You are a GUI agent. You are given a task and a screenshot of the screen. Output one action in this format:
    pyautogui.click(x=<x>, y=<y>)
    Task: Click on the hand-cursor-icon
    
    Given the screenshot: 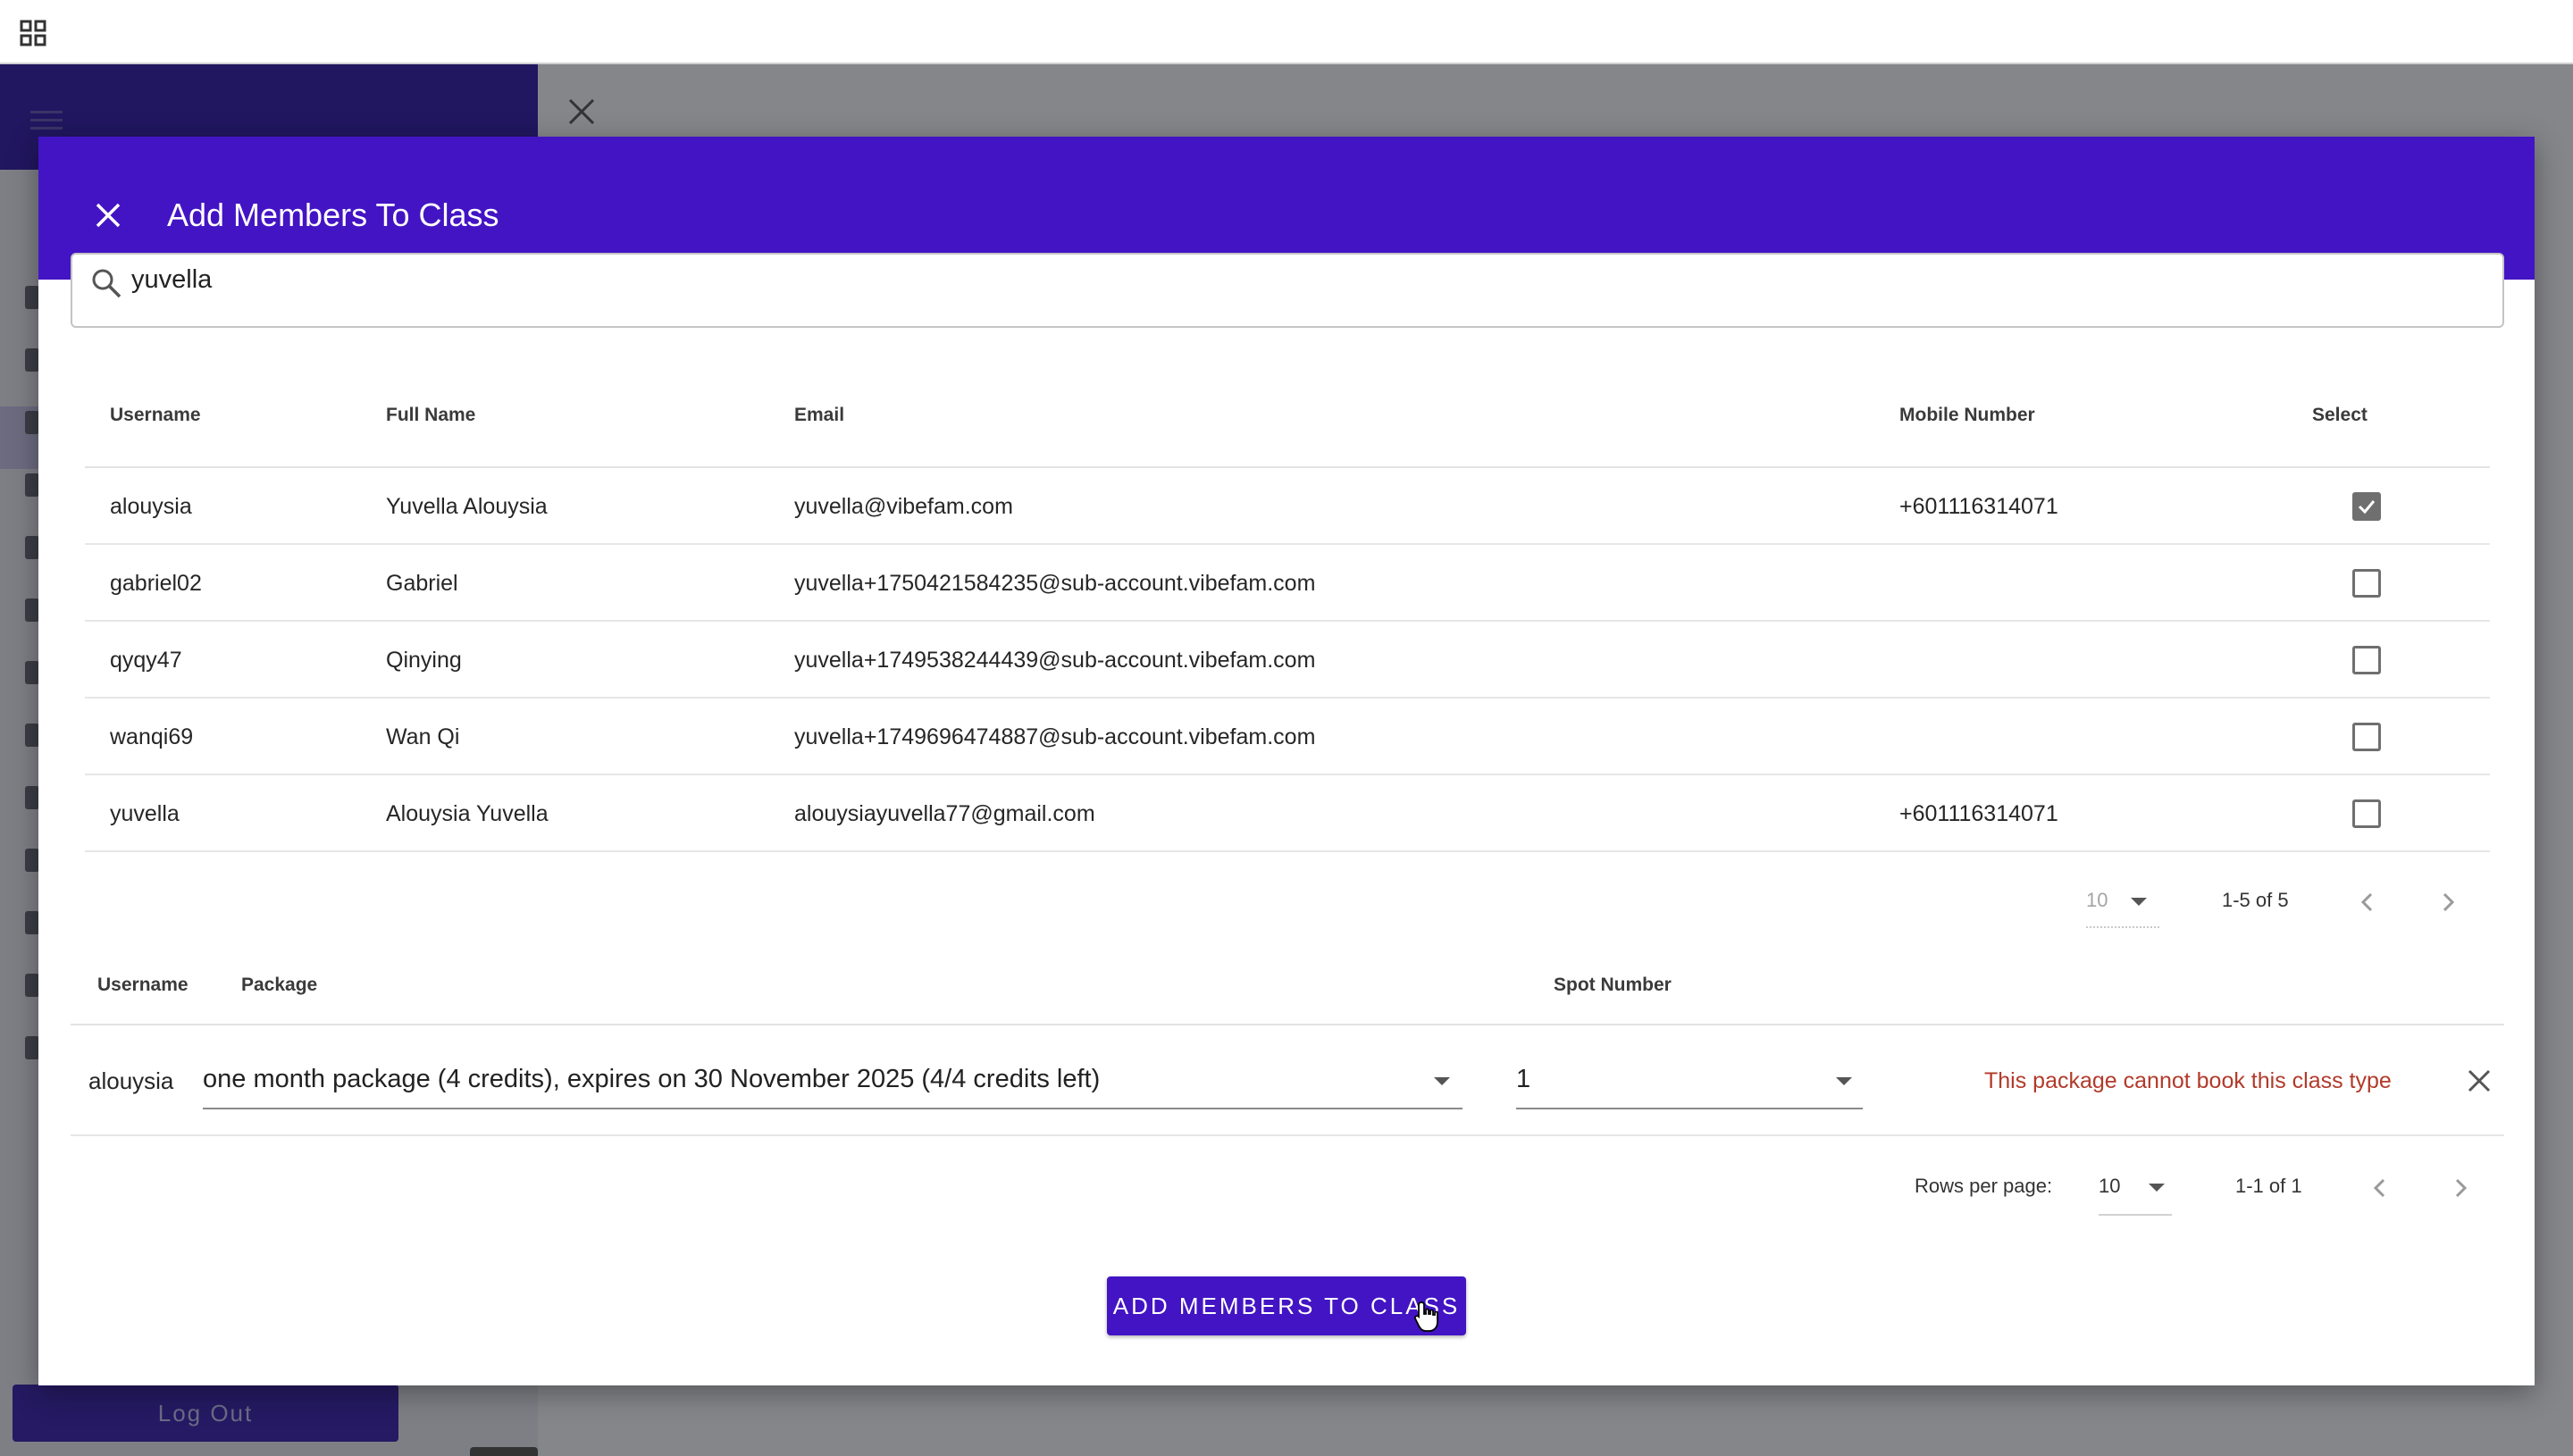 What is the action you would take?
    pyautogui.click(x=1425, y=1316)
    